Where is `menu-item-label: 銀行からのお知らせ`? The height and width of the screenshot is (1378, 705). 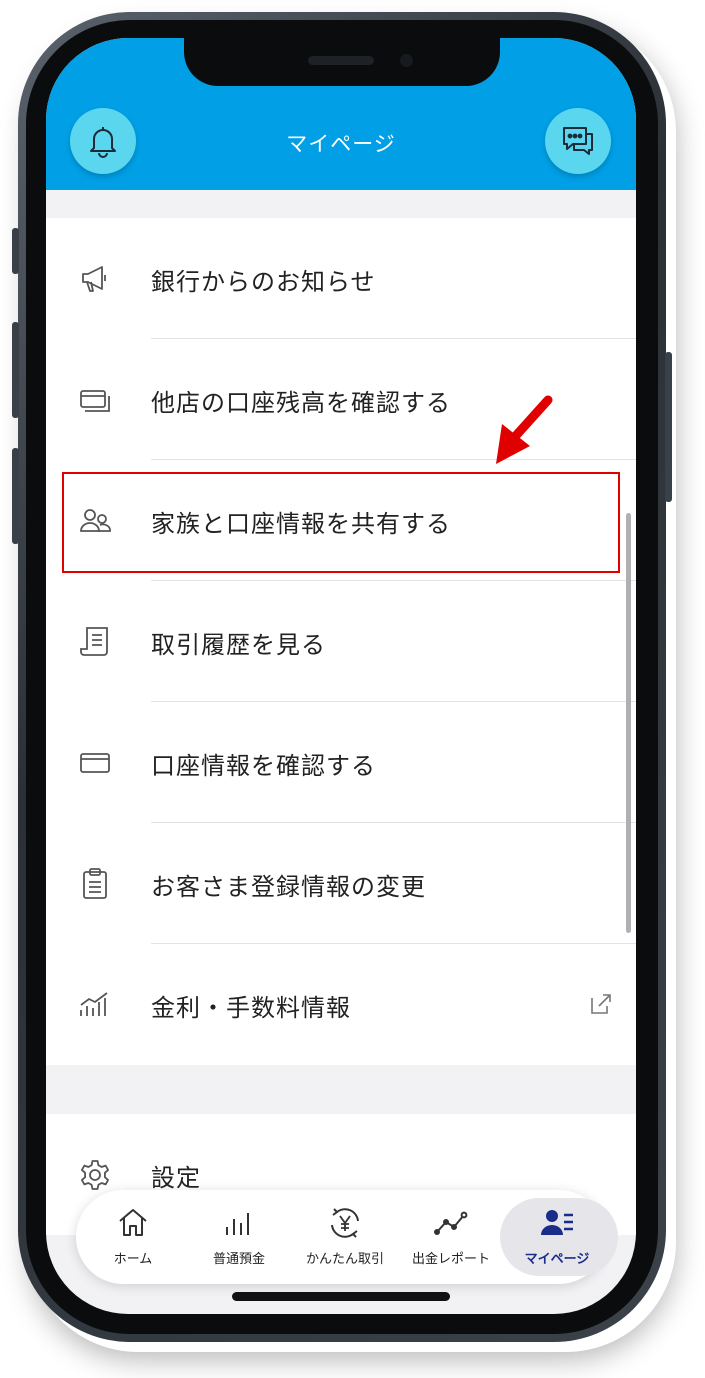
menu-item-label: 銀行からのお知らせ is located at coordinates (263, 282).